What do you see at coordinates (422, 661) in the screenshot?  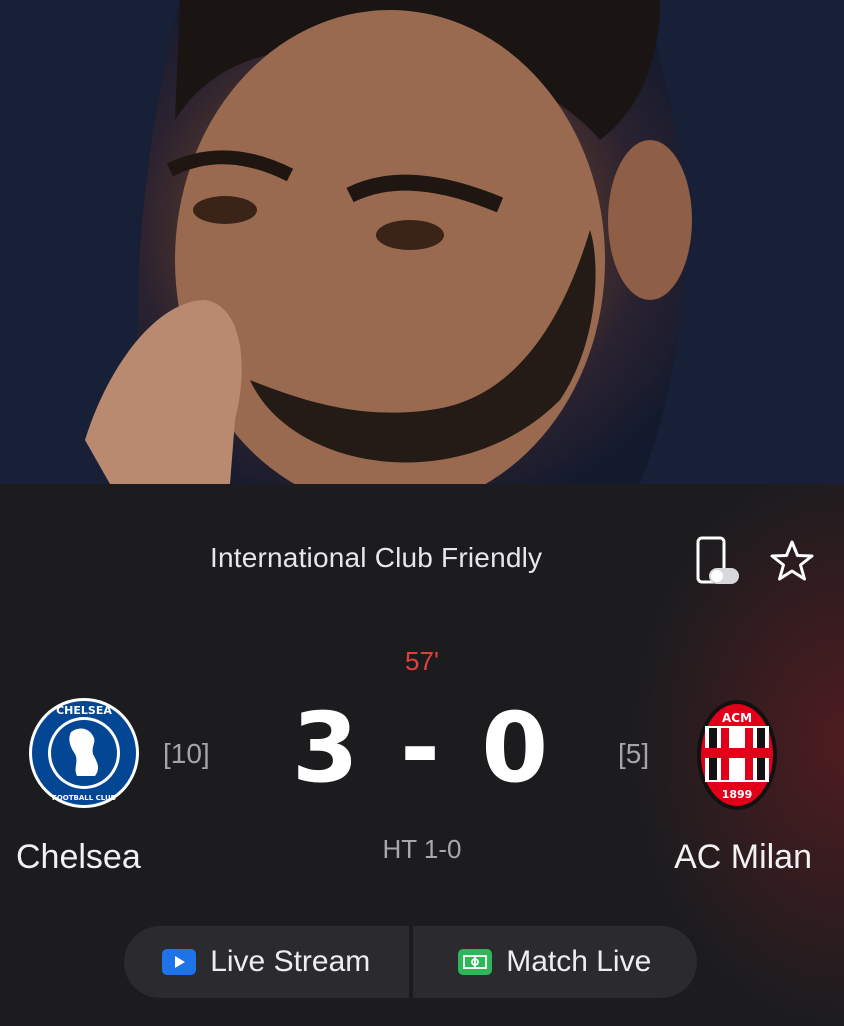 I see `match-minute: 57'` at bounding box center [422, 661].